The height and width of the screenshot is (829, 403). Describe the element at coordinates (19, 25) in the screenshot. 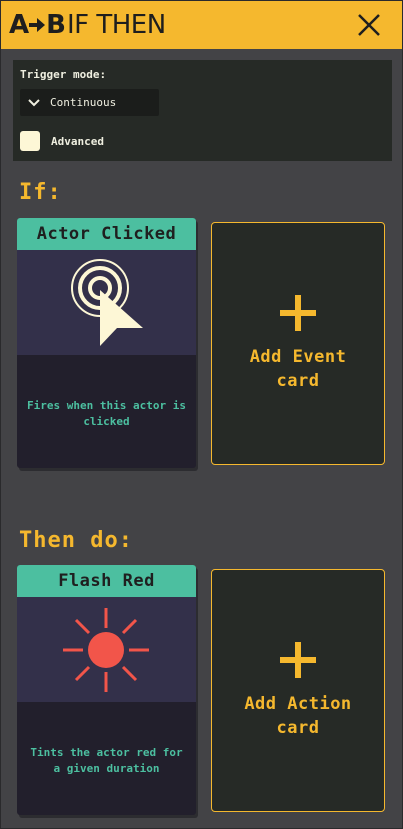

I see `logo-letter-a: A` at that location.